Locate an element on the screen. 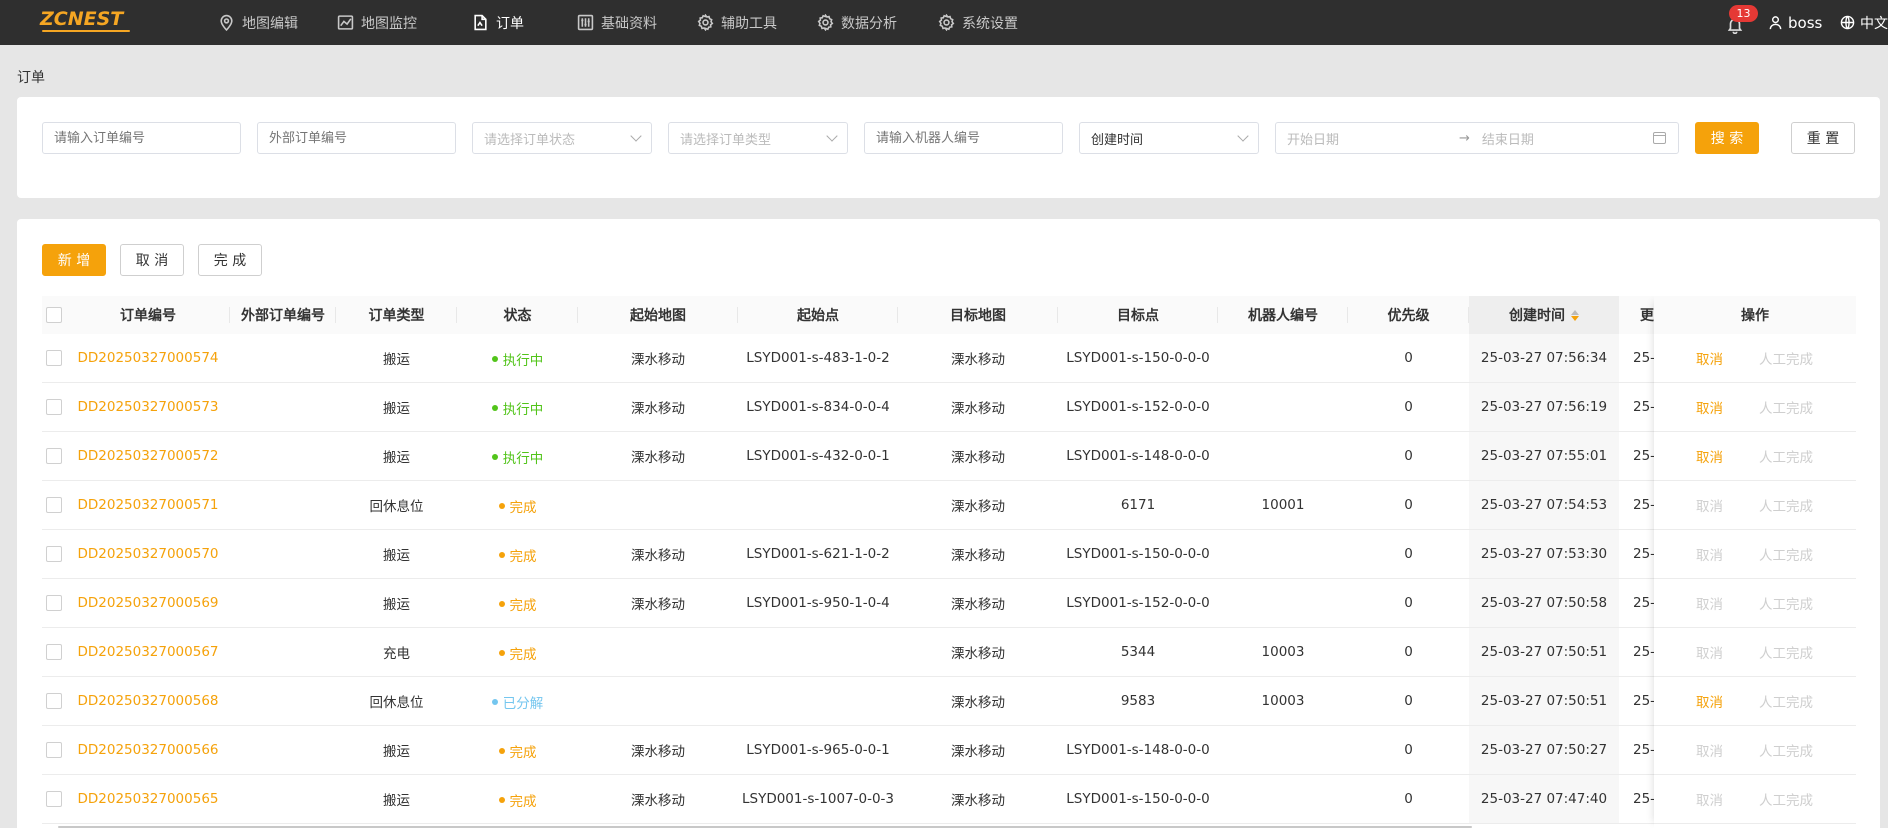 Image resolution: width=1888 pixels, height=828 pixels. nav-orders: 订单 is located at coordinates (498, 22).